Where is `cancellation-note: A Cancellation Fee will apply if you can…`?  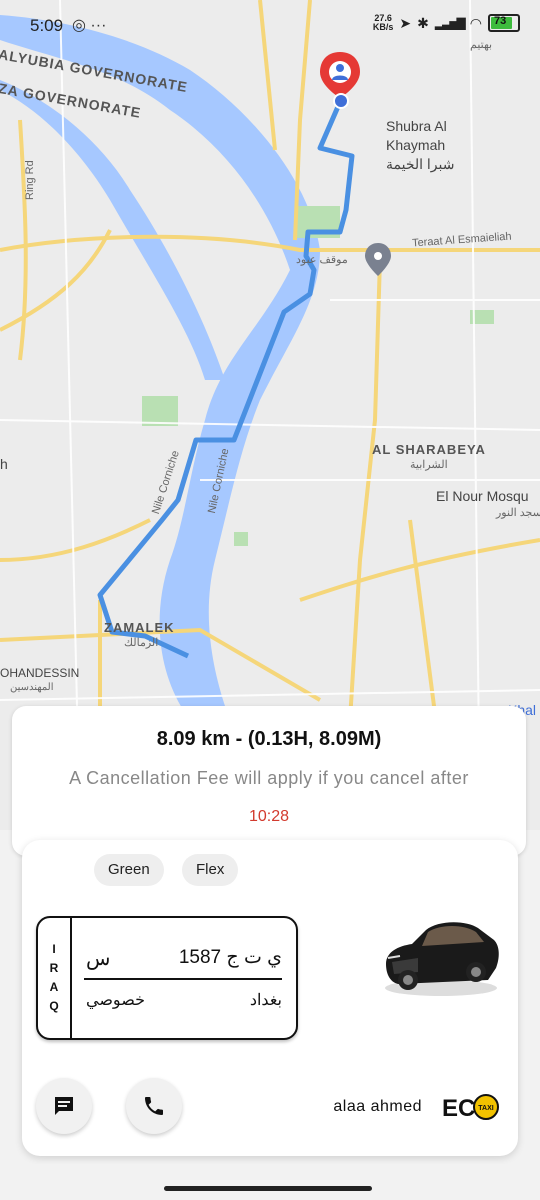
cancellation-note: A Cancellation Fee will apply if you can… is located at coordinates (269, 778).